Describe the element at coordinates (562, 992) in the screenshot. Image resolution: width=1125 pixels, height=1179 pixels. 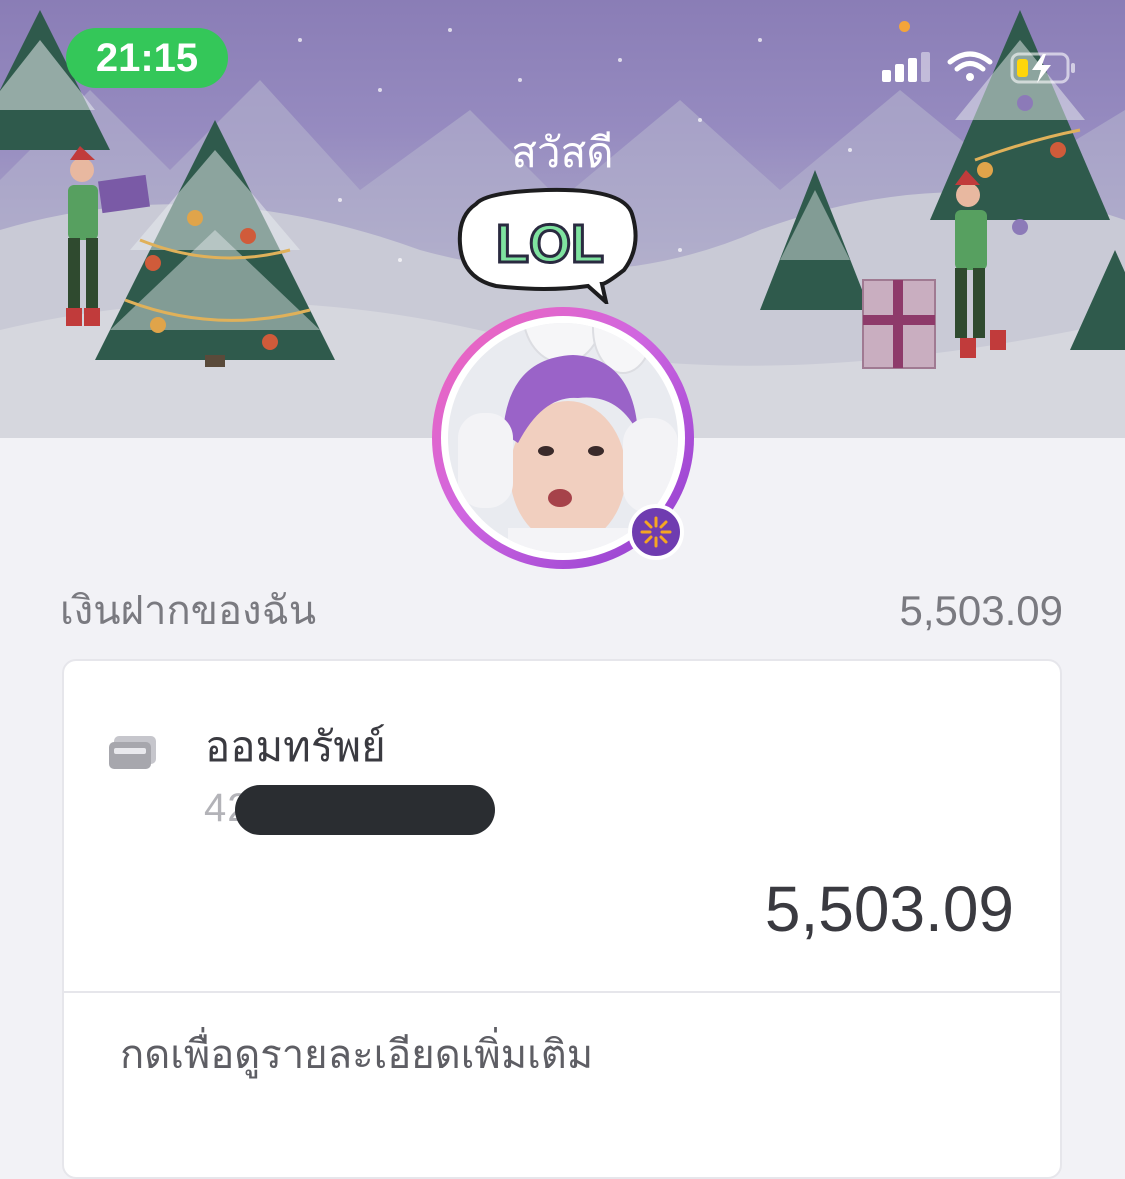
I see `card-divider` at that location.